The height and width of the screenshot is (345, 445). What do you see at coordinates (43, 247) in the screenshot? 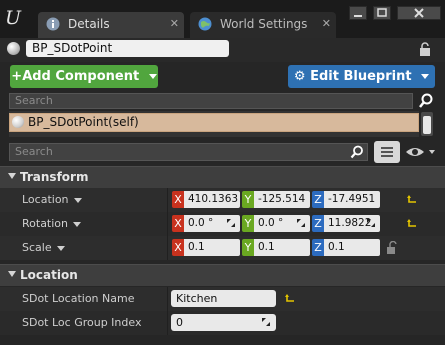
I see `scale-label: Scale` at bounding box center [43, 247].